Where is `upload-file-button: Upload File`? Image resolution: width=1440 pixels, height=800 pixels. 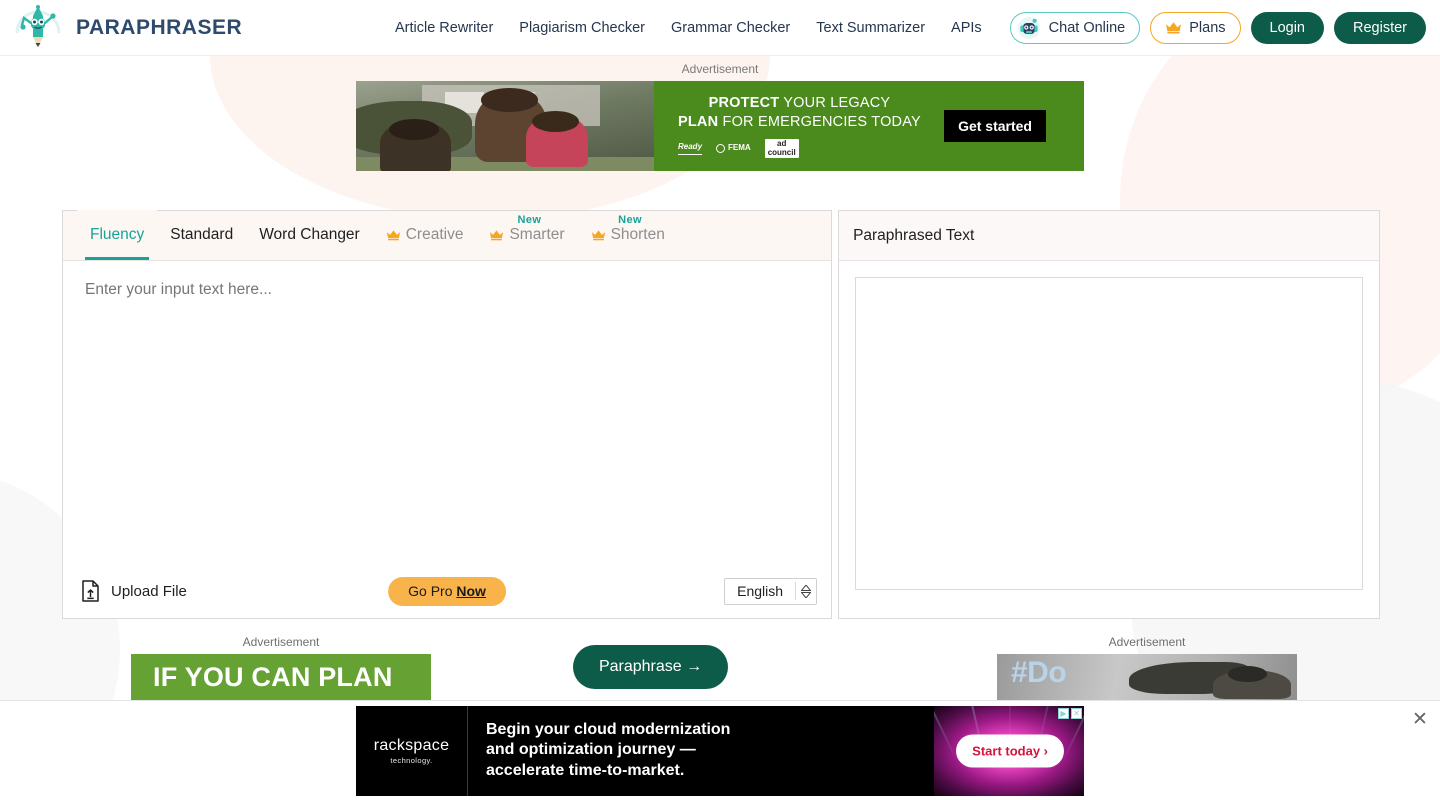 upload-file-button: Upload File is located at coordinates (134, 591).